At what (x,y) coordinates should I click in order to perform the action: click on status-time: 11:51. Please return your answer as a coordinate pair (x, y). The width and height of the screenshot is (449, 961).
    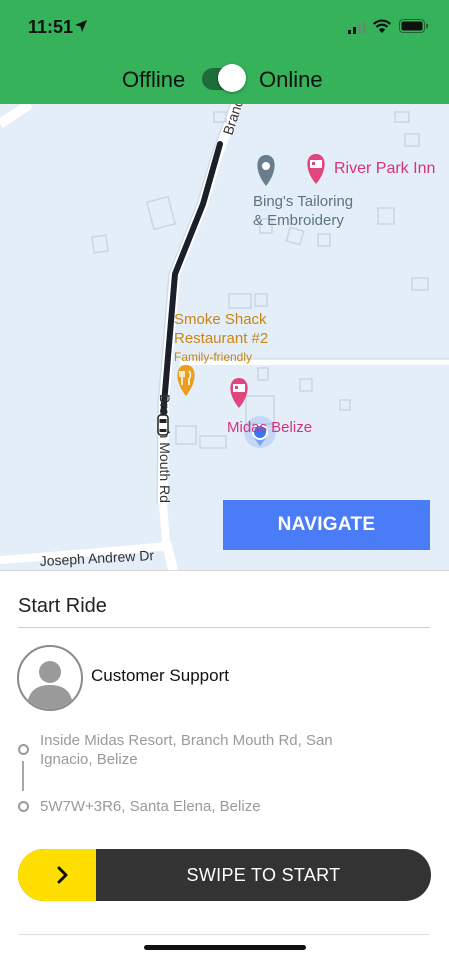
    Looking at the image, I should click on (51, 27).